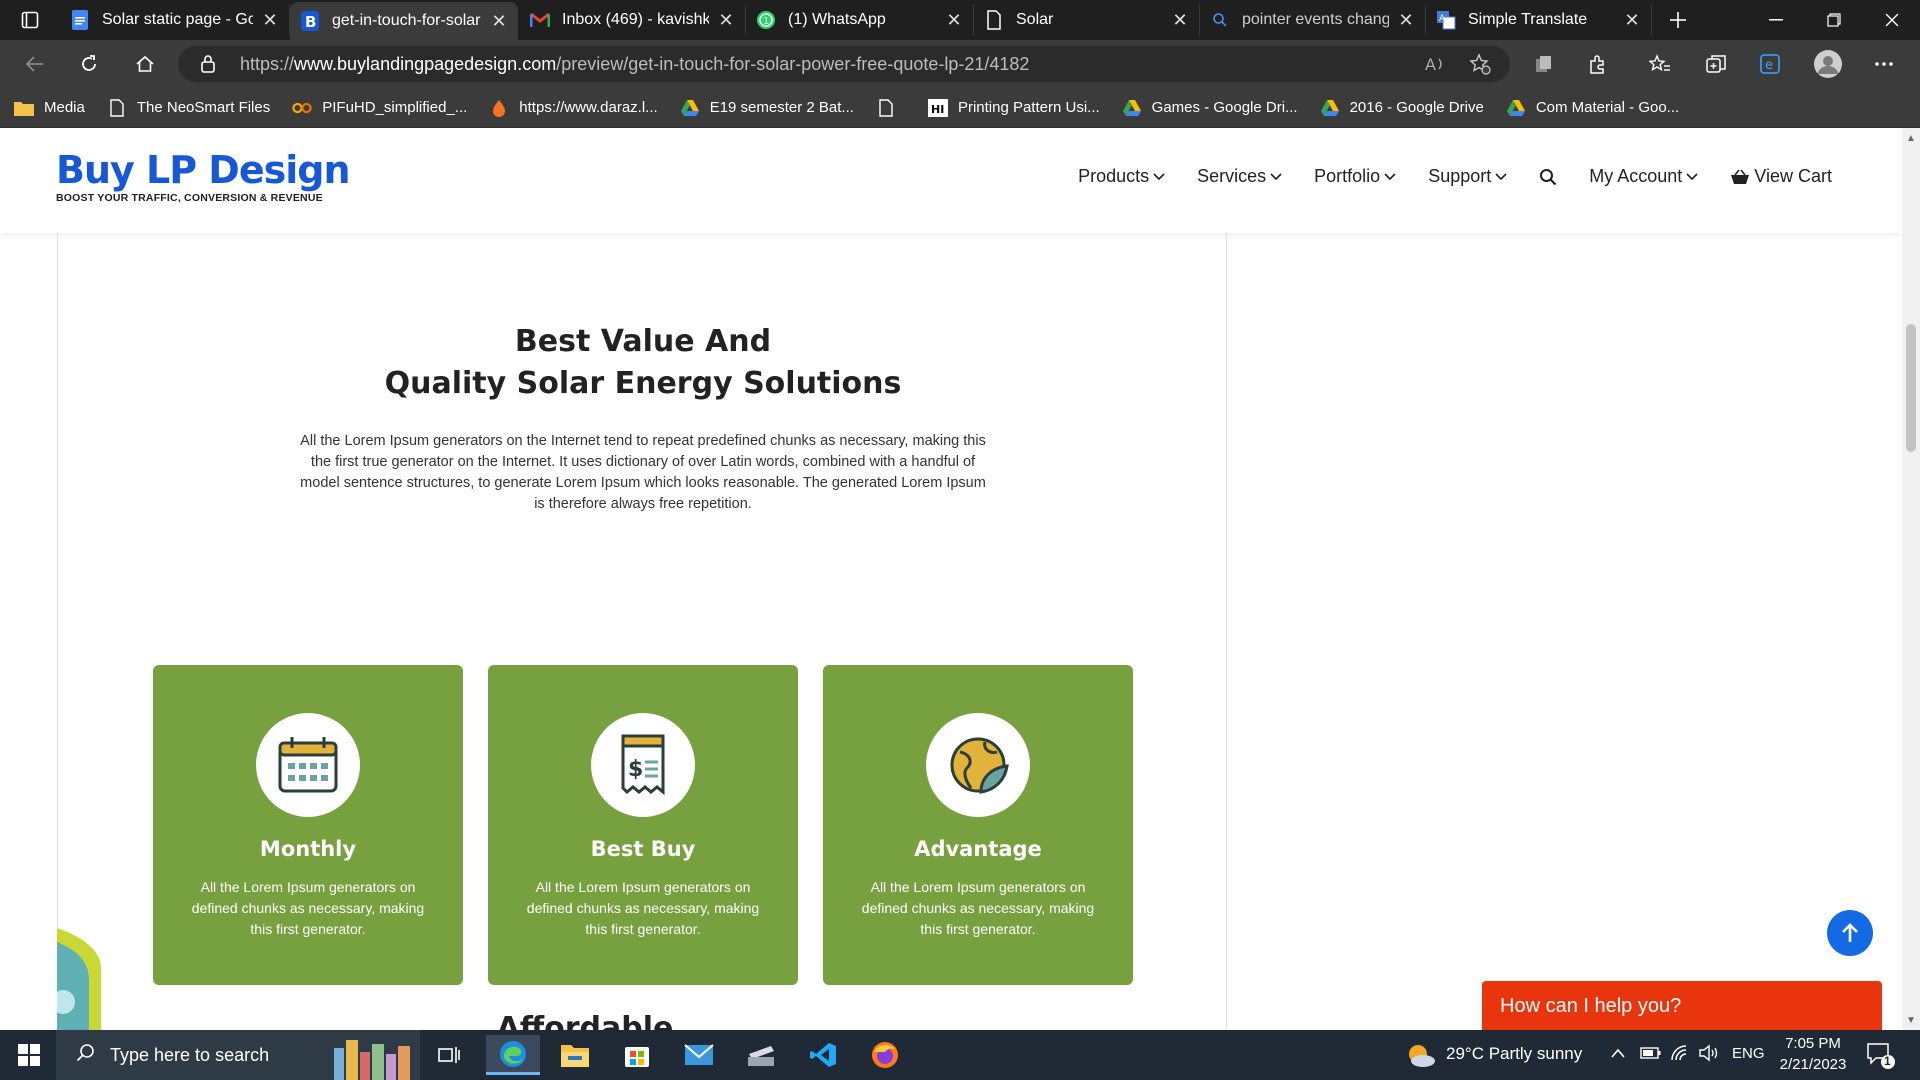 The width and height of the screenshot is (1920, 1080). Describe the element at coordinates (1813, 1064) in the screenshot. I see `clock-date: 2/21/2023` at that location.